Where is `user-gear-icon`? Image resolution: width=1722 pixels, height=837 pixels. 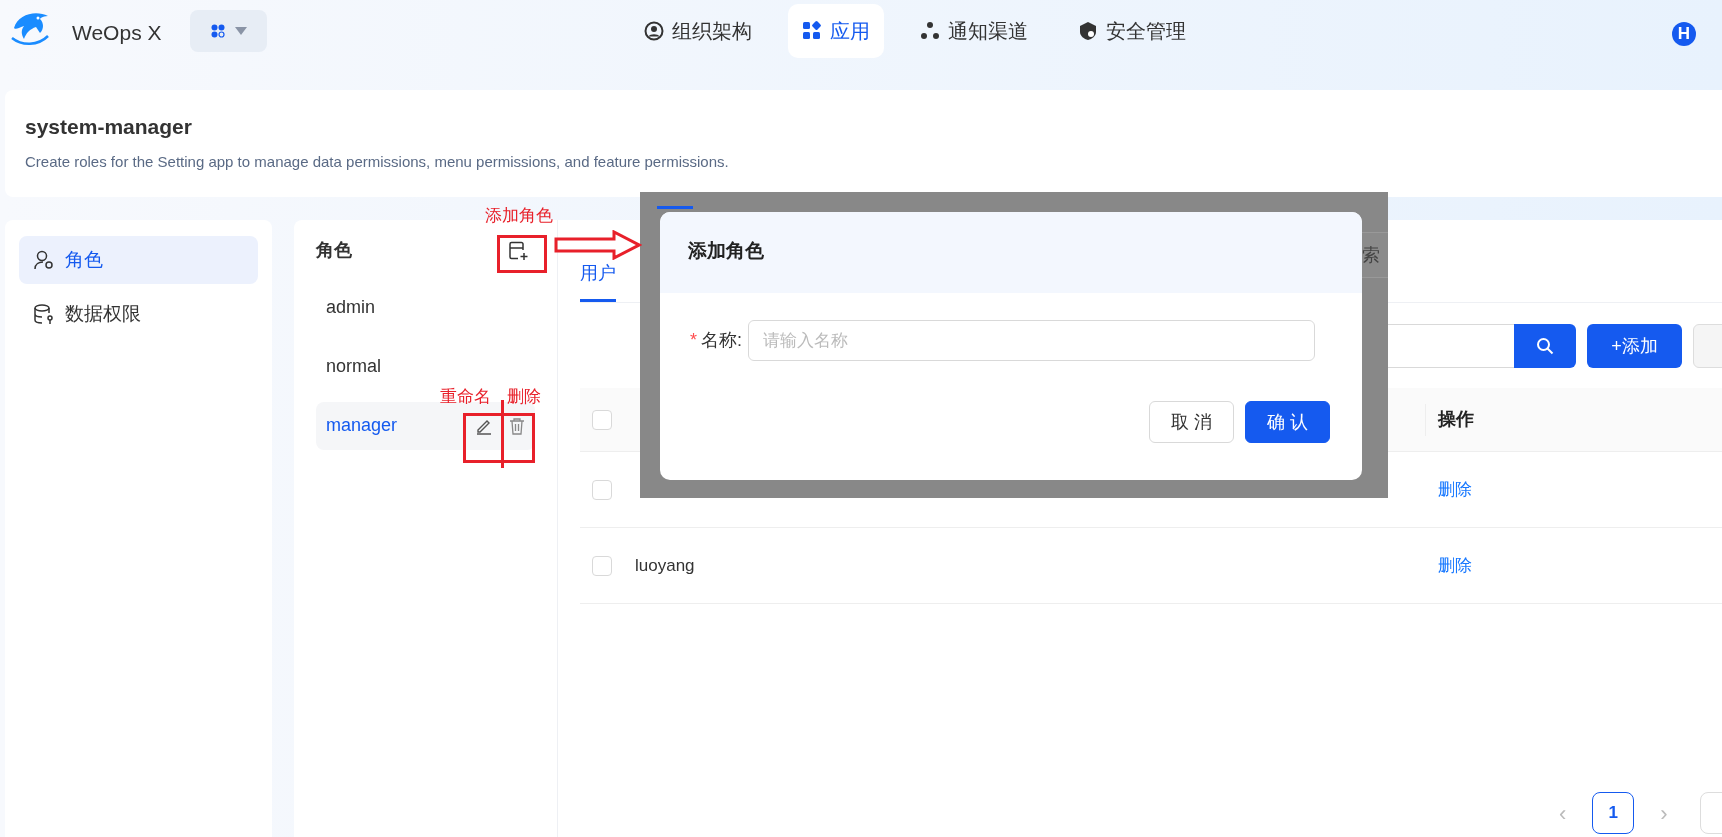 user-gear-icon is located at coordinates (44, 260).